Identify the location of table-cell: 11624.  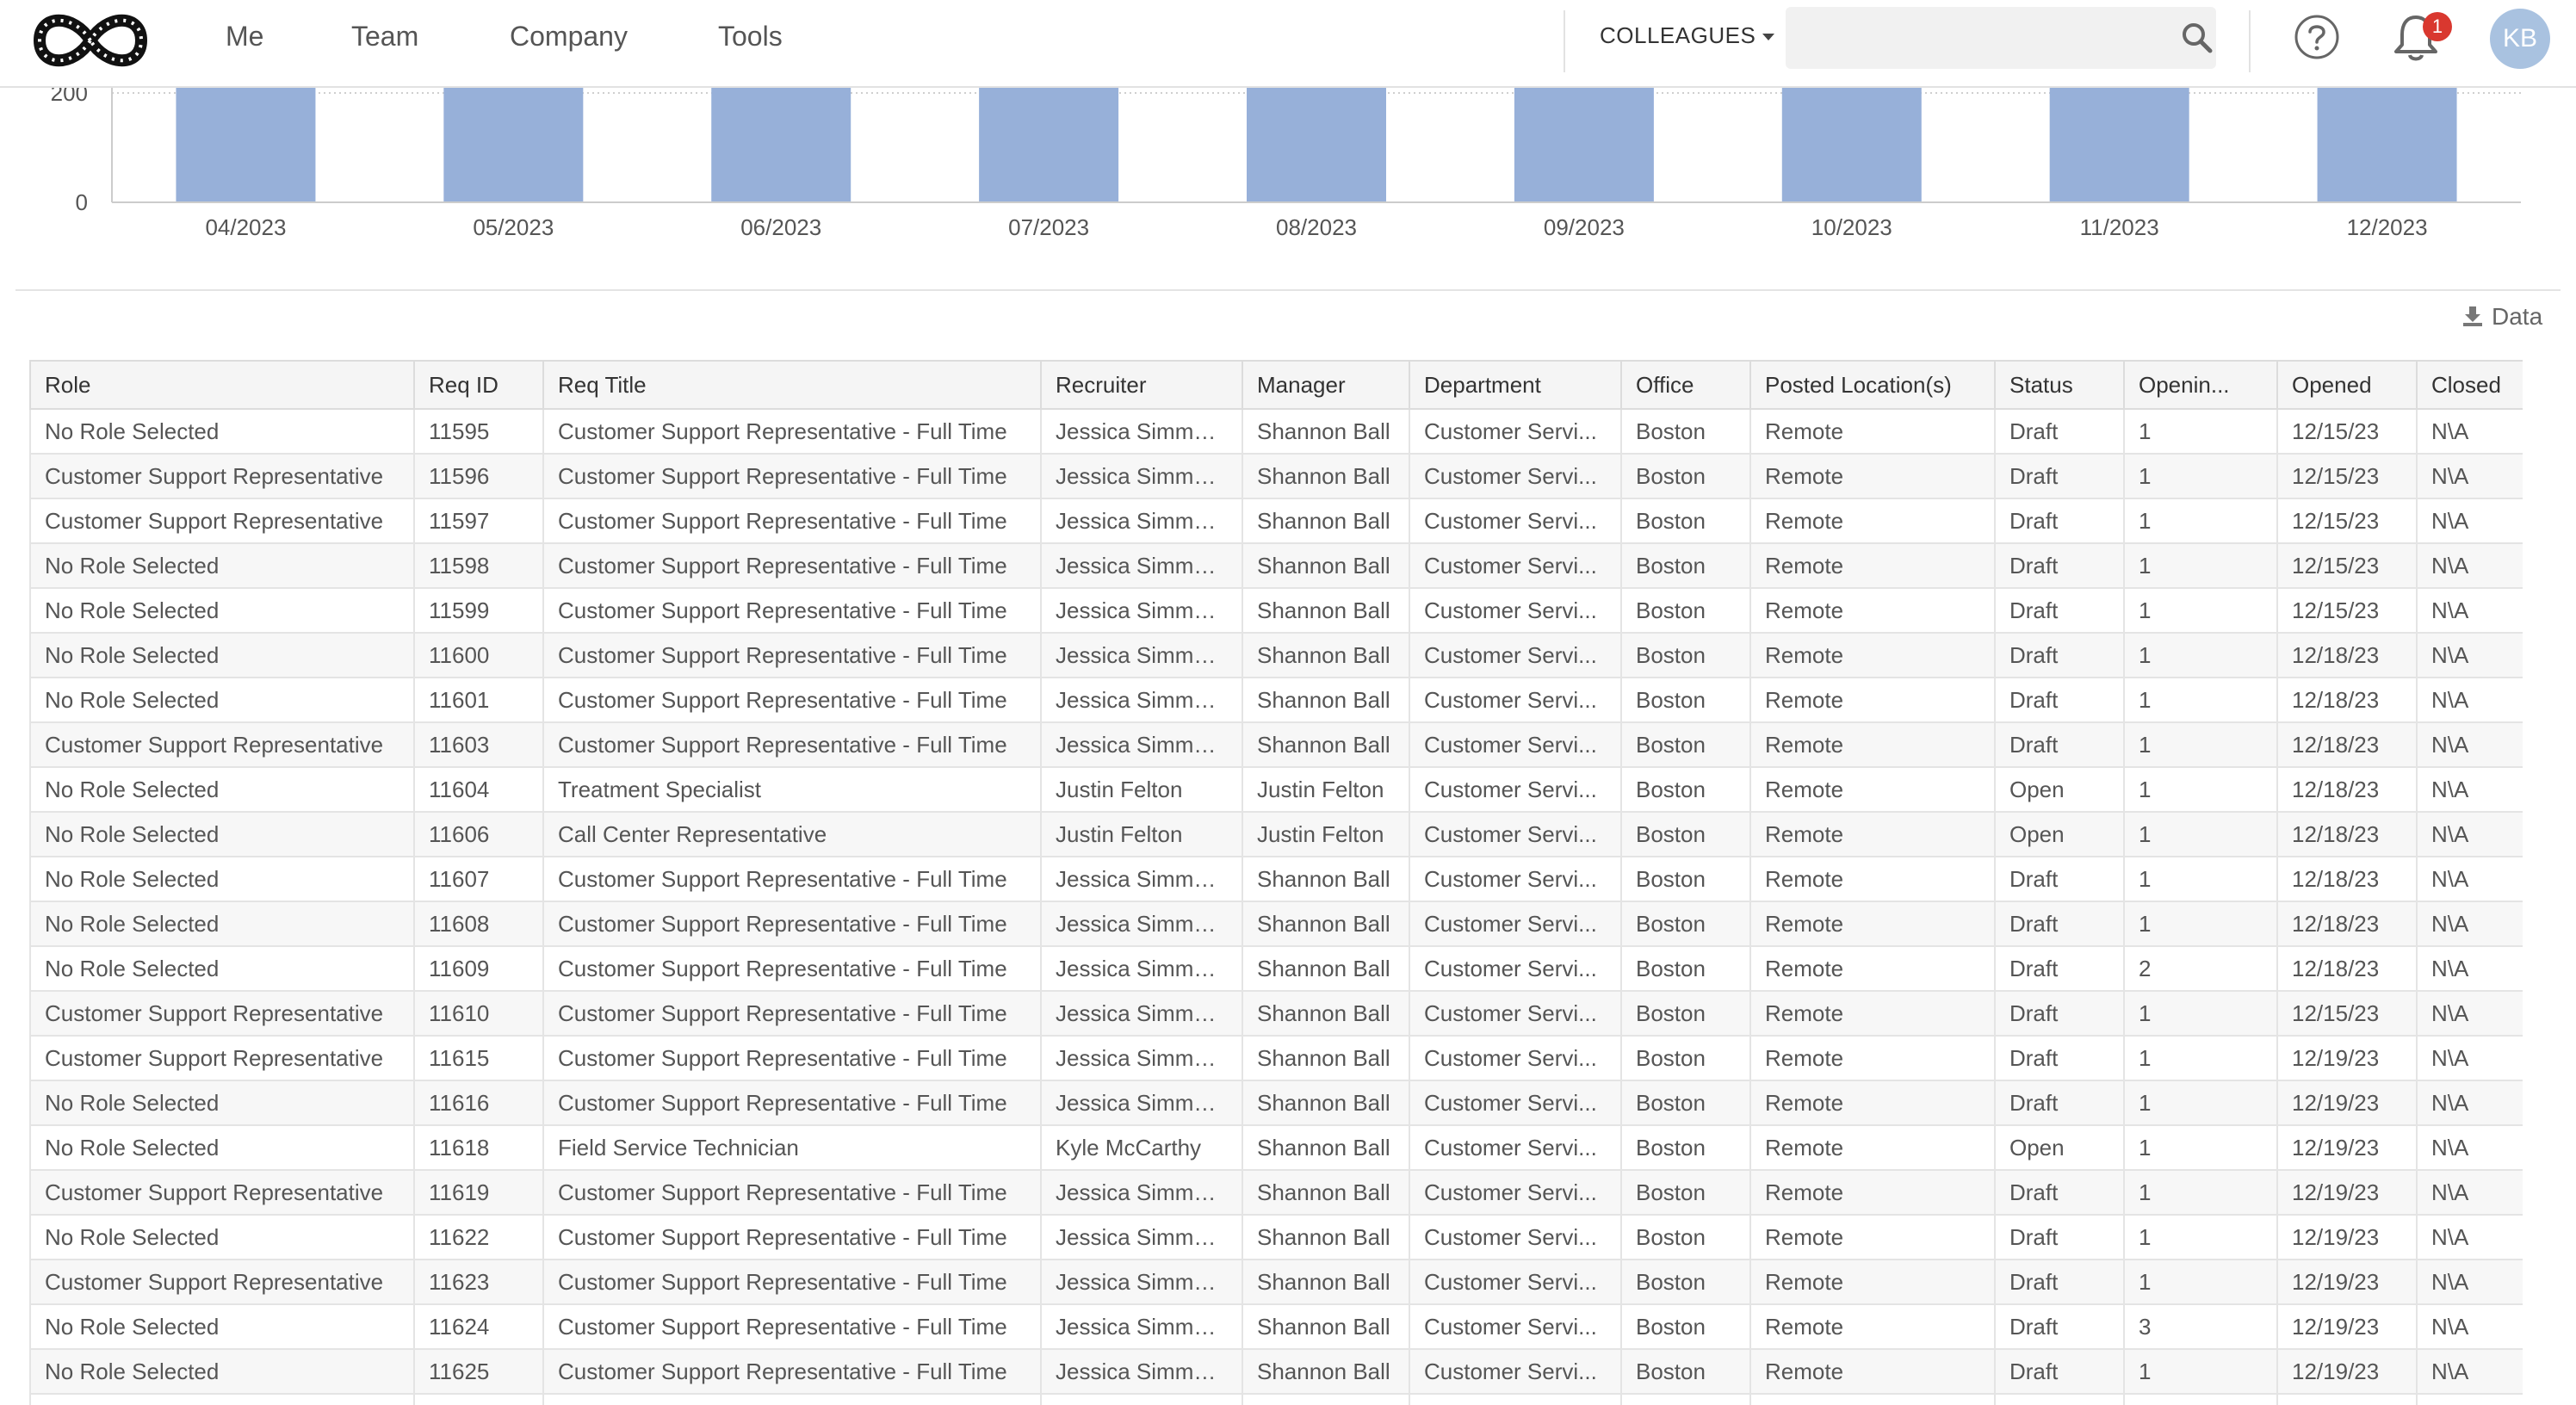
(478, 1327).